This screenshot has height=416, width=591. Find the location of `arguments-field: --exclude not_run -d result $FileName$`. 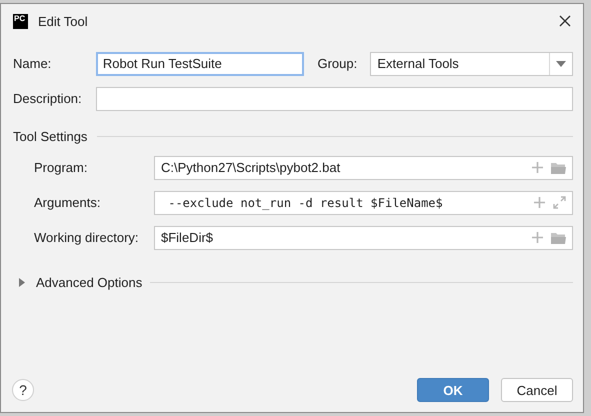

arguments-field: --exclude not_run -d result $FileName$ is located at coordinates (363, 202).